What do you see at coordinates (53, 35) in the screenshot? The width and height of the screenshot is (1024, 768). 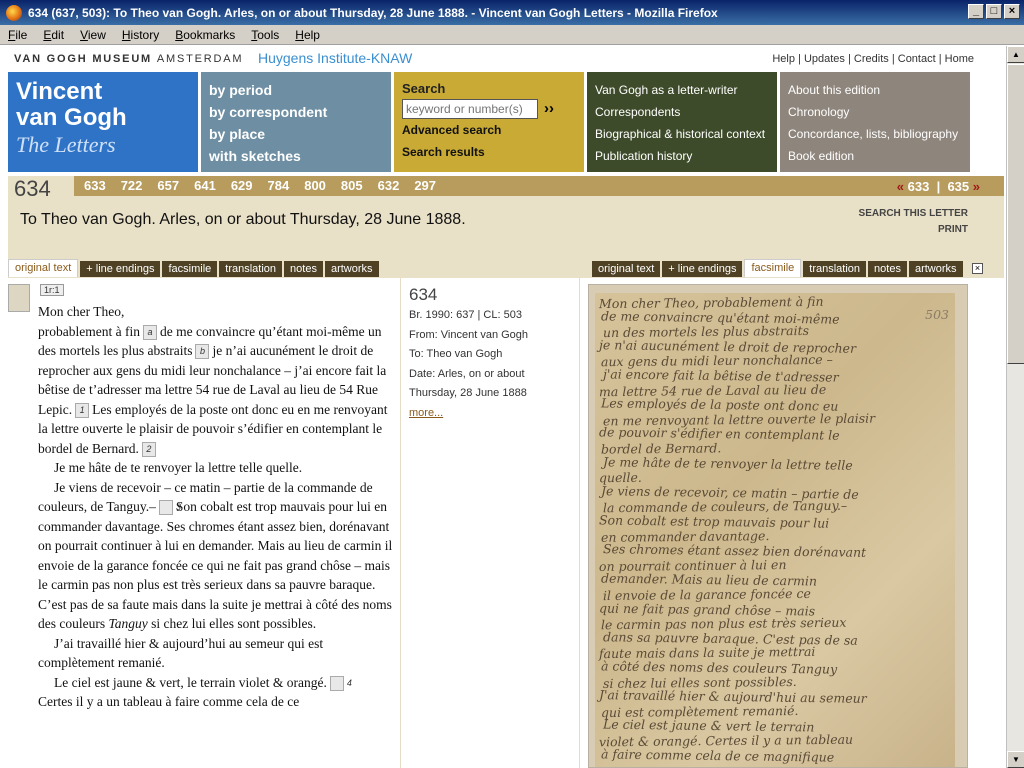 I see `menu-edit: Edit` at bounding box center [53, 35].